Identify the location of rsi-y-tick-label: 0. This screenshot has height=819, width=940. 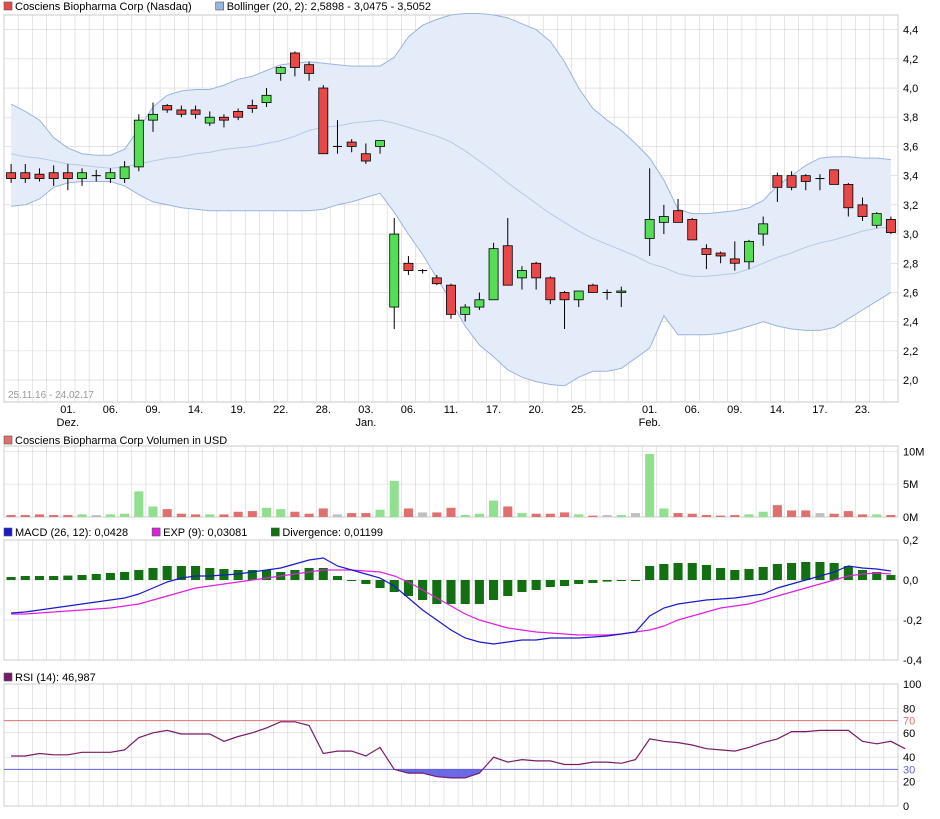
(906, 807).